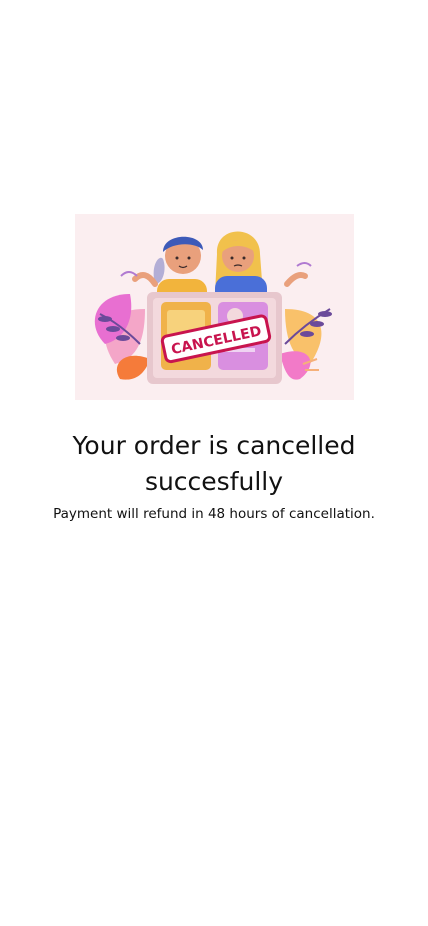 Image resolution: width=428 pixels, height=926 pixels. Describe the element at coordinates (306, 344) in the screenshot. I see `right-foliage` at that location.